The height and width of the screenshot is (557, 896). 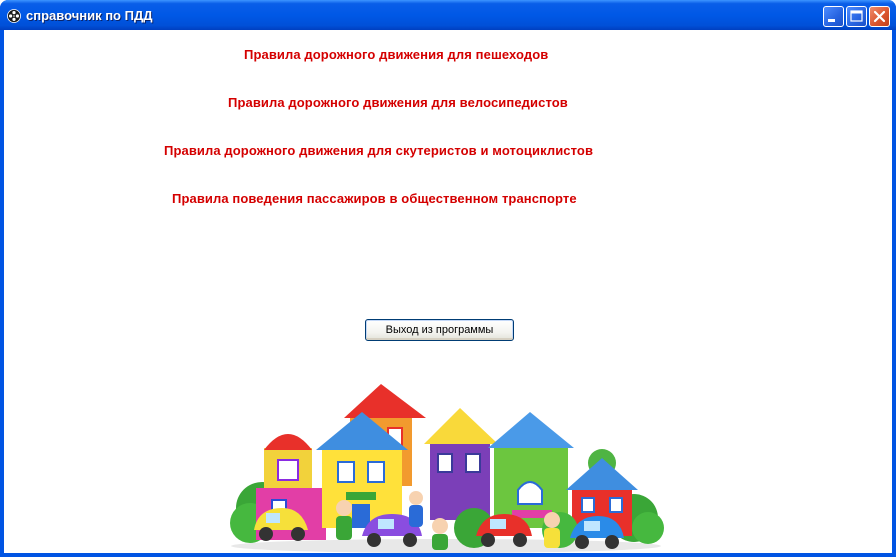 I want to click on close-button, so click(x=879, y=16).